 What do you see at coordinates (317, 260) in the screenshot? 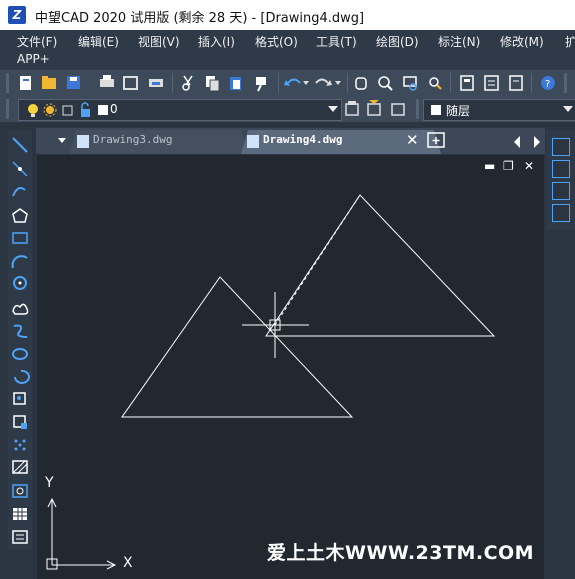
I see `move-rubberband-line` at bounding box center [317, 260].